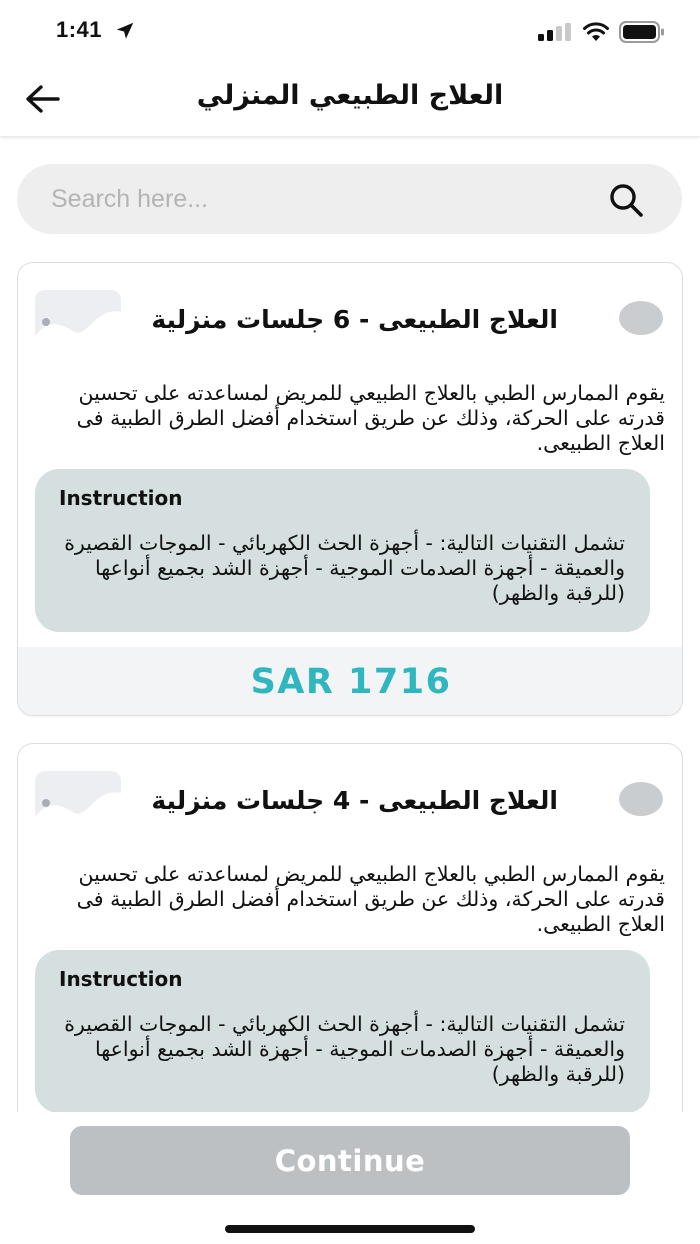 The width and height of the screenshot is (700, 1244). I want to click on footer: Continue, so click(350, 1178).